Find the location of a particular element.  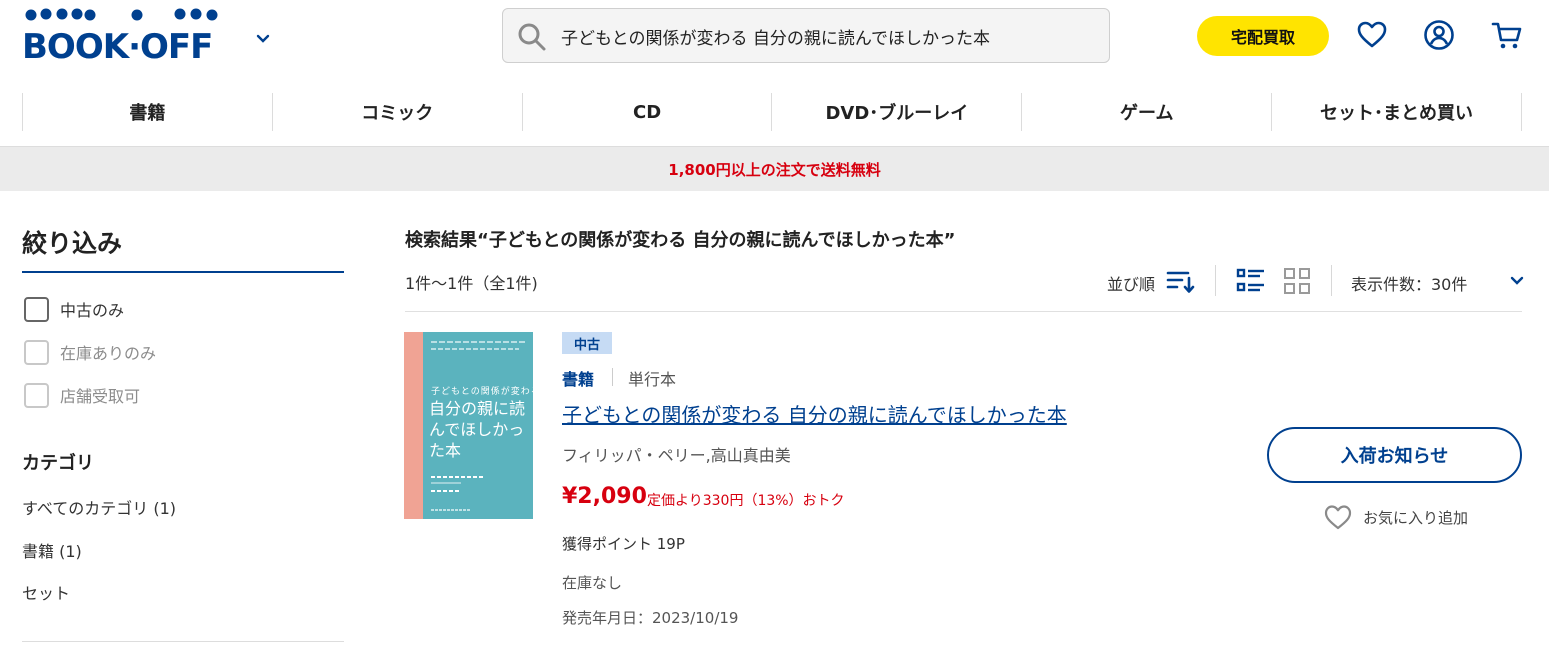

filter-in-stock: 在庫ありのみ is located at coordinates (90, 352).